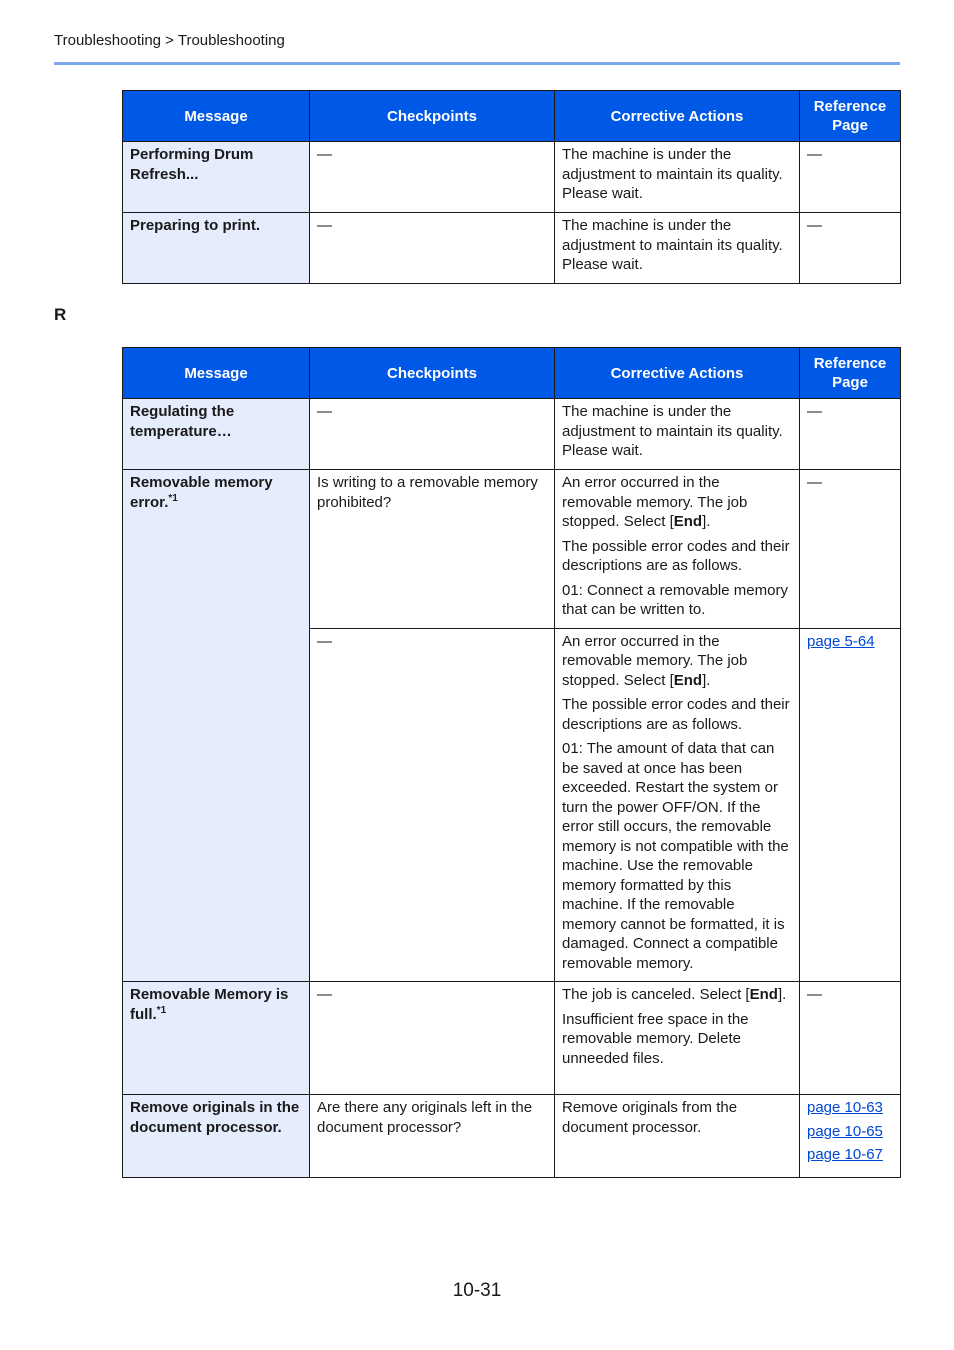 The image size is (954, 1350). What do you see at coordinates (216, 248) in the screenshot?
I see `message-cell: Preparing to print.` at bounding box center [216, 248].